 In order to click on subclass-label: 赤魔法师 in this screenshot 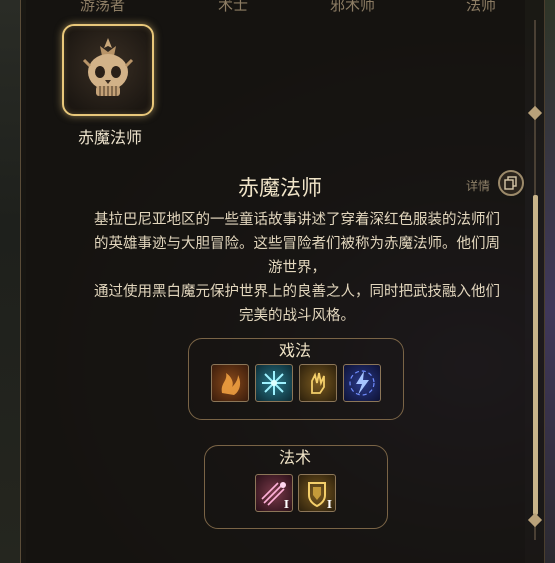, I will do `click(109, 137)`.